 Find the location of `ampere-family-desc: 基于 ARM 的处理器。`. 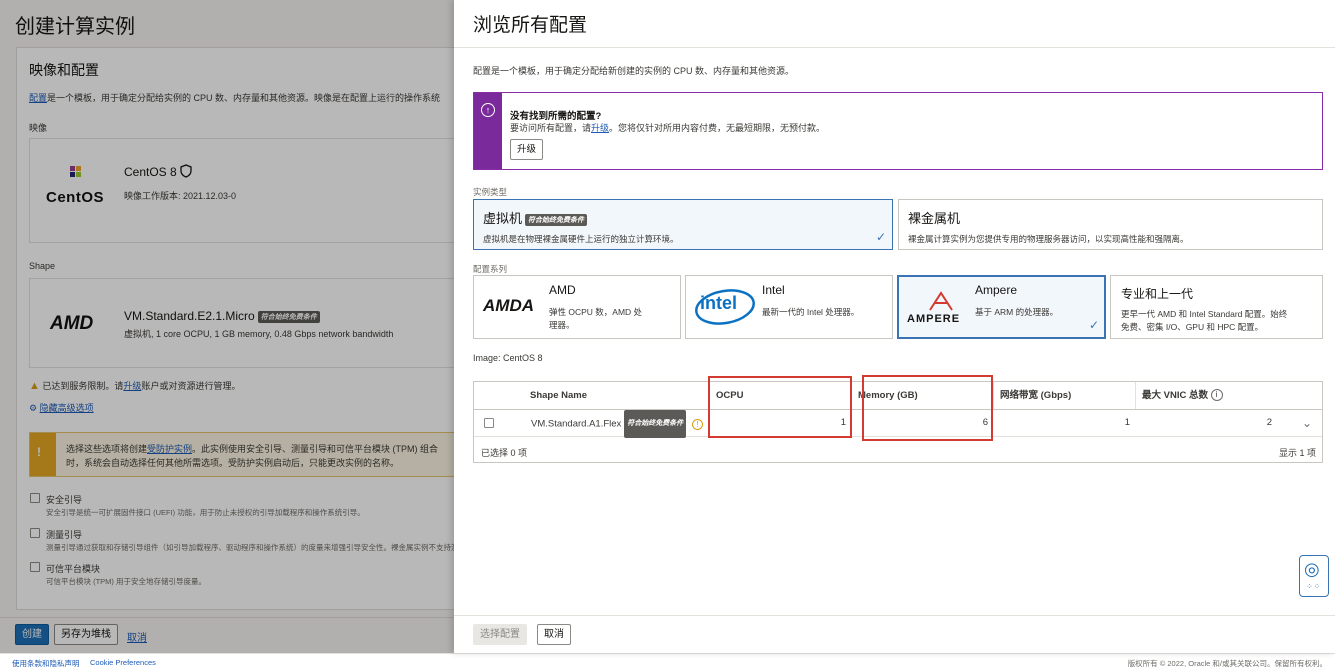

ampere-family-desc: 基于 ARM 的处理器。 is located at coordinates (1017, 312).